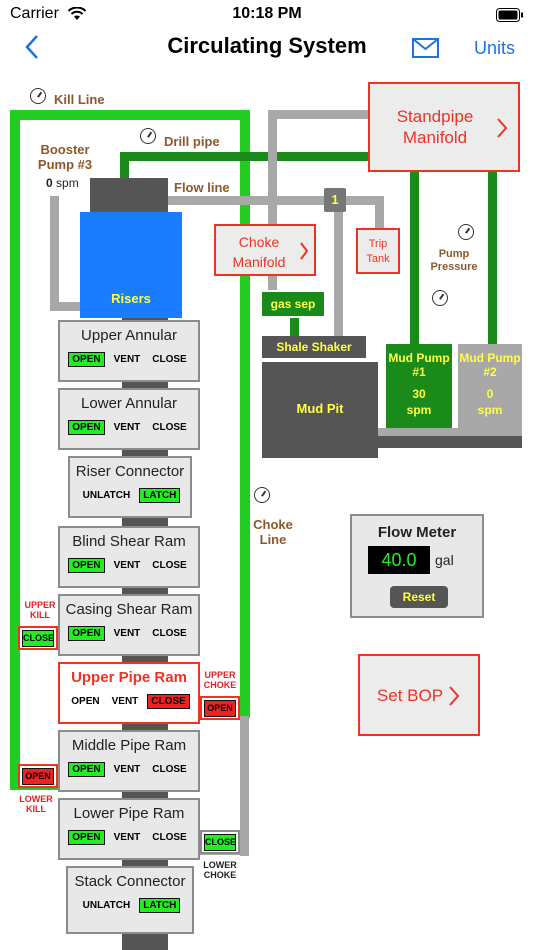  Describe the element at coordinates (490, 410) in the screenshot. I see `mud-pump-2-unit: spm` at that location.